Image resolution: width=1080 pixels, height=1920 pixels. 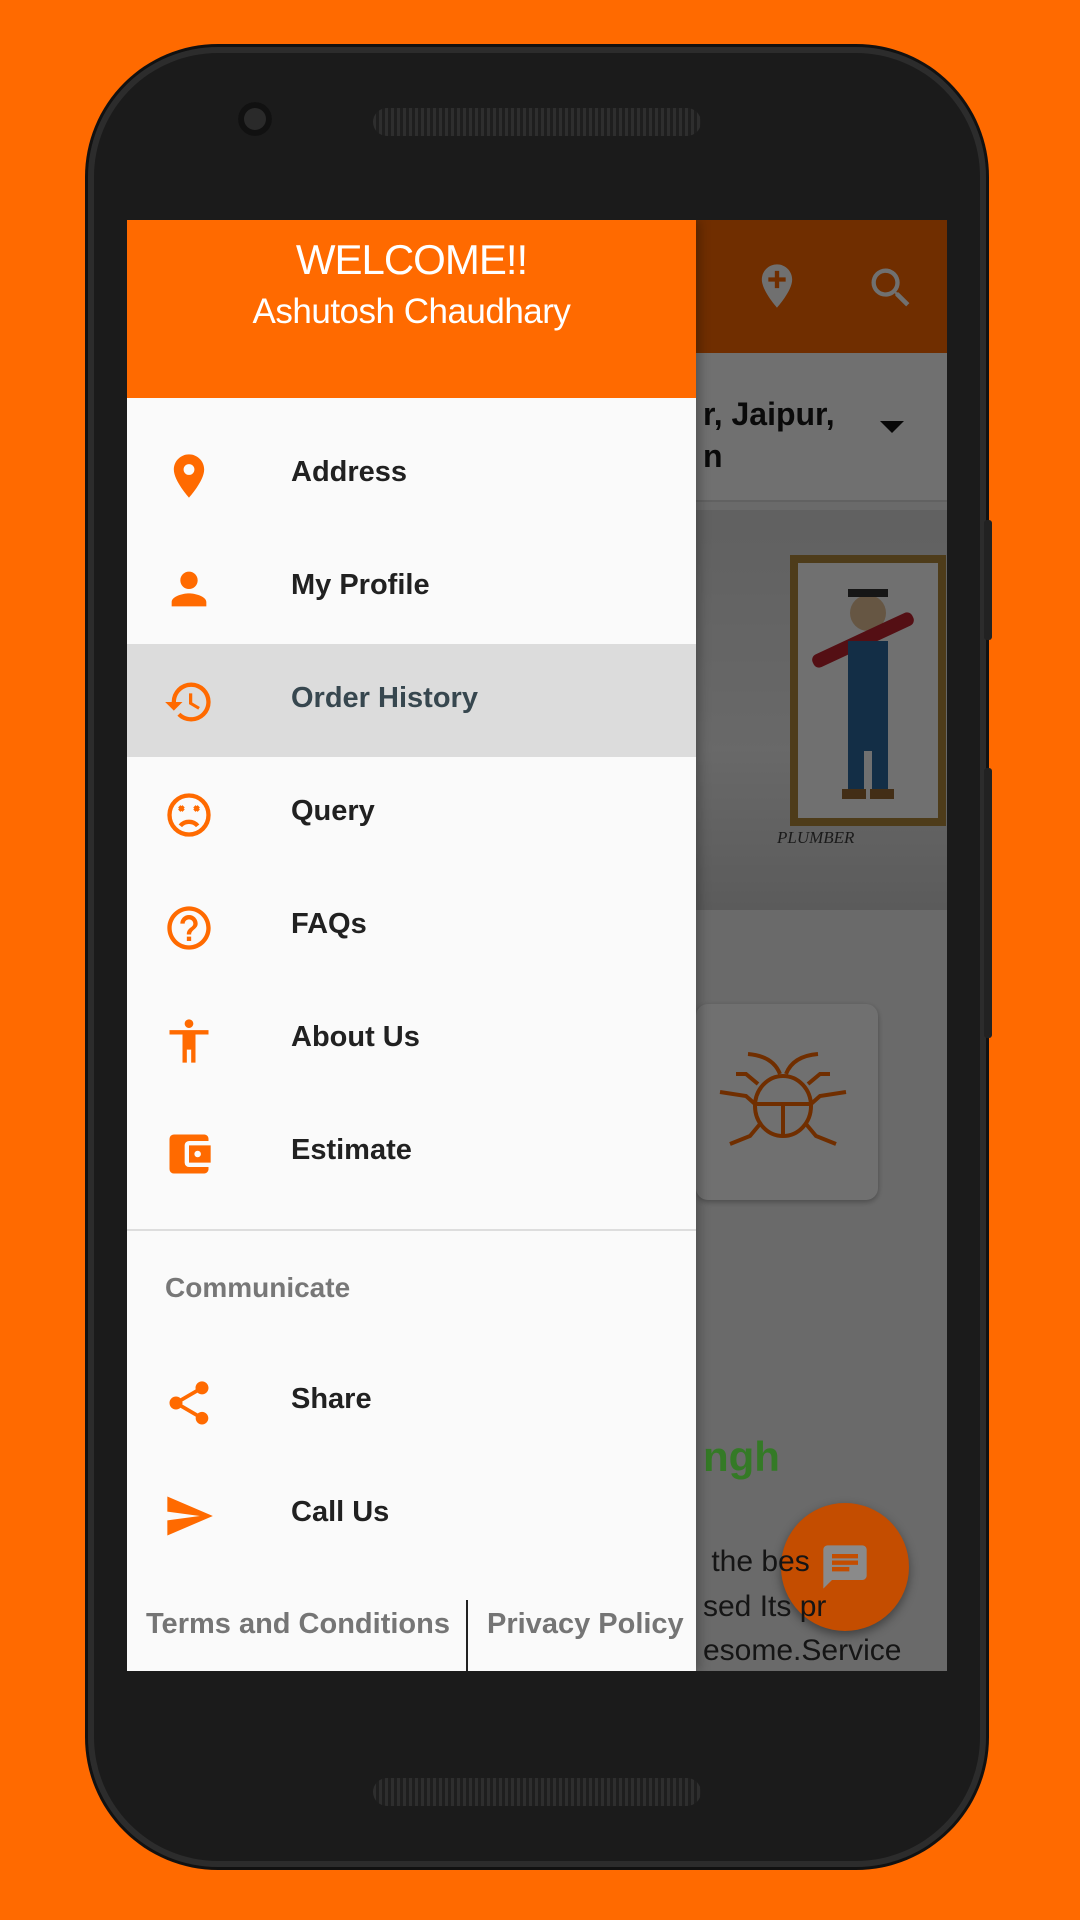 What do you see at coordinates (411, 926) in the screenshot?
I see `drawer-item-faqs: FAQs` at bounding box center [411, 926].